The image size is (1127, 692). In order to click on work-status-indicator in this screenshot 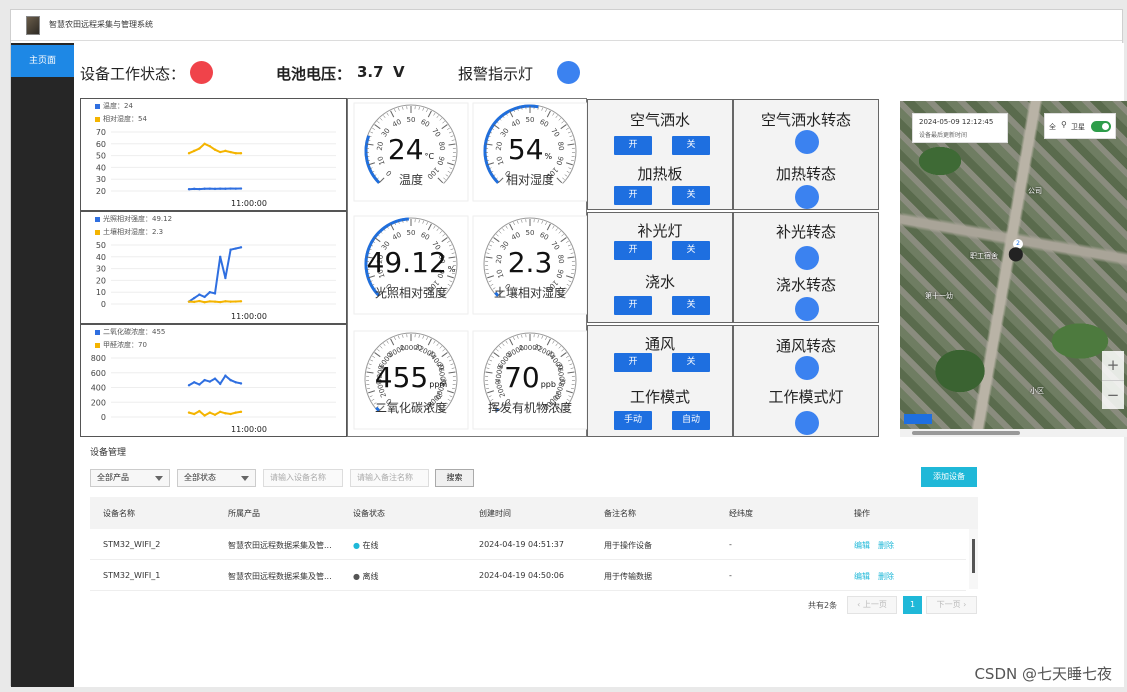, I will do `click(201, 72)`.